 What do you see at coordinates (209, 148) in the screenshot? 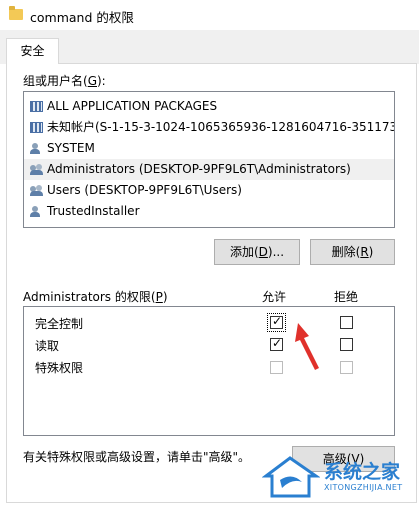
I see `list-item: SYSTEM` at bounding box center [209, 148].